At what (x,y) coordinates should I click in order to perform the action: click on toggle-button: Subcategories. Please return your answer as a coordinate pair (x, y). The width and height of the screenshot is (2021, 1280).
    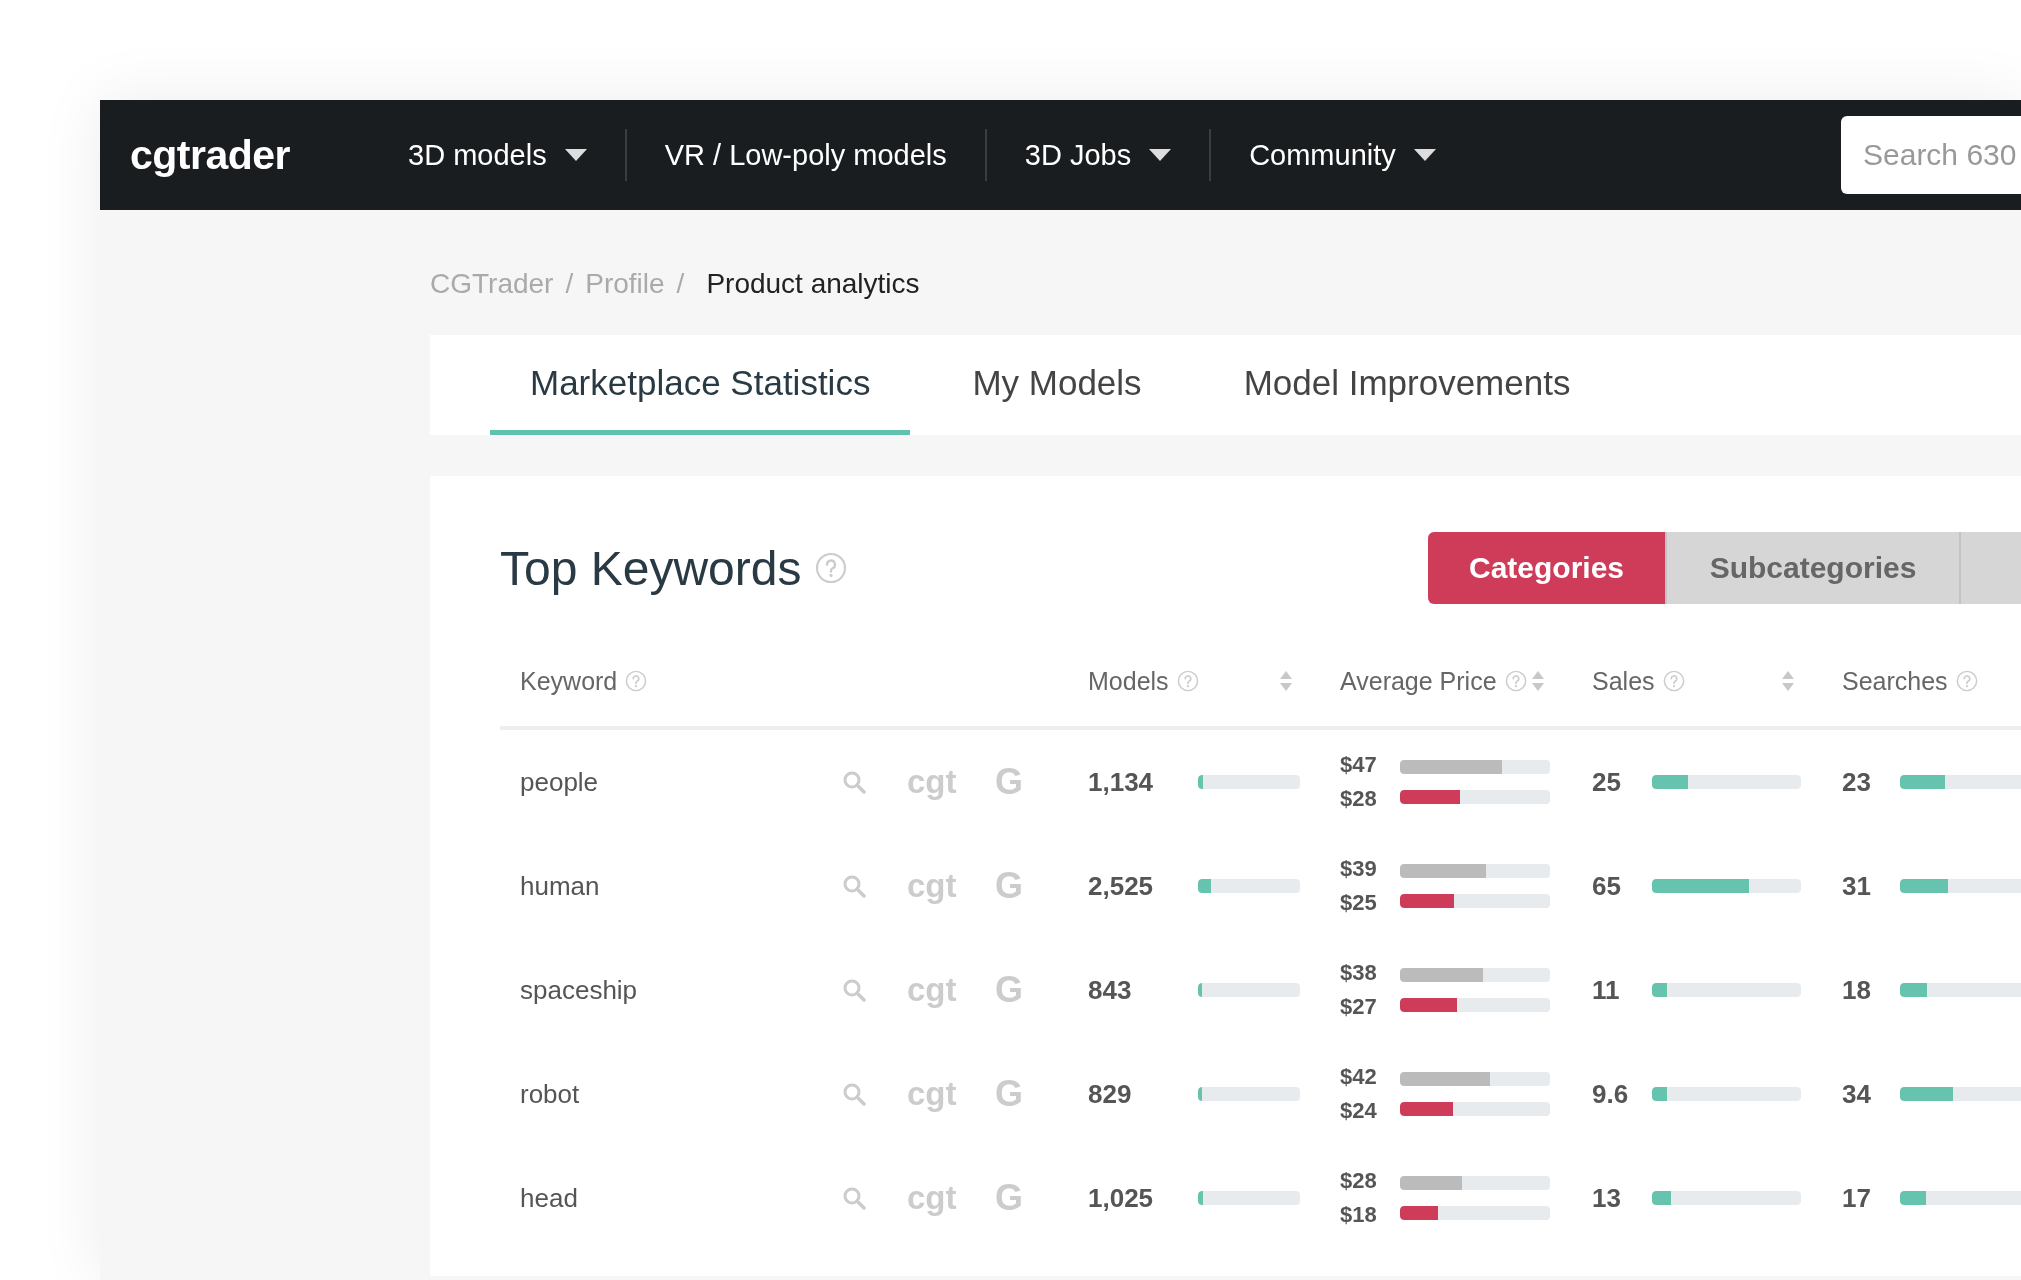
    Looking at the image, I should click on (1814, 568).